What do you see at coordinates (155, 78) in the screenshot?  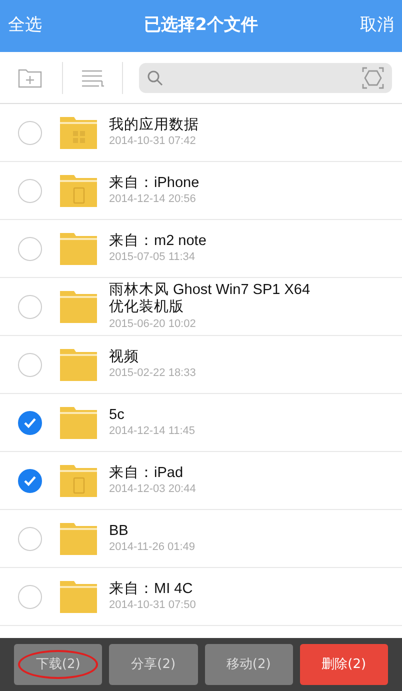 I see `search-icon` at bounding box center [155, 78].